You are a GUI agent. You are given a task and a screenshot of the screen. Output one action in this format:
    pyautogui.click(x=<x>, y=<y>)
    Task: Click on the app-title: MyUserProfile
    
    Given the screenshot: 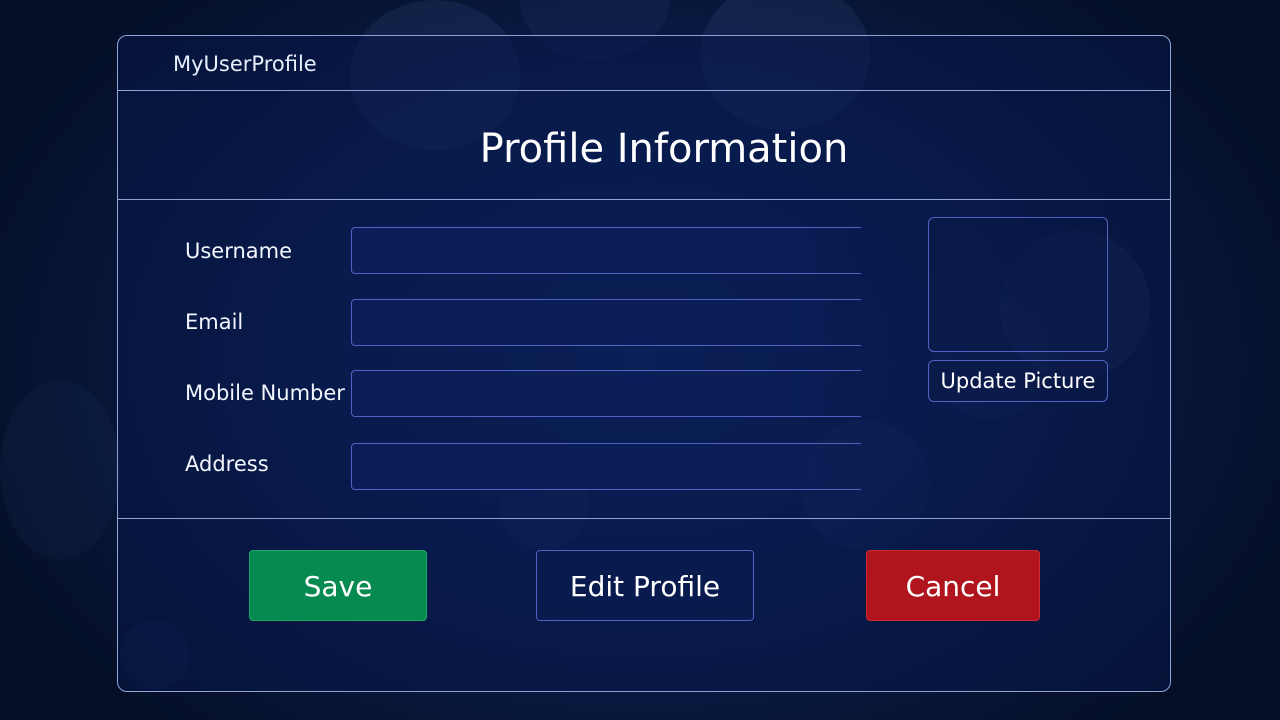 What is the action you would take?
    pyautogui.click(x=245, y=64)
    